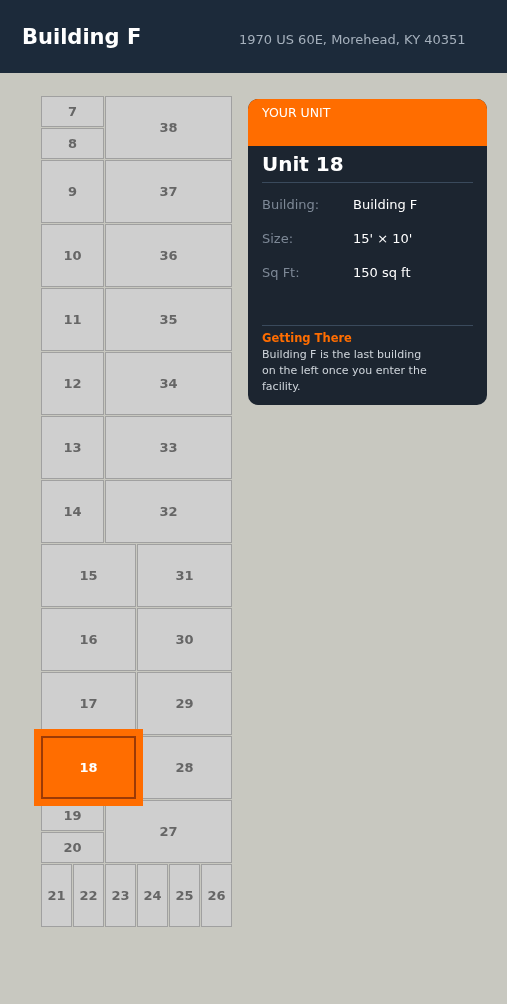  What do you see at coordinates (291, 205) in the screenshot?
I see `detail-label: Building:` at bounding box center [291, 205].